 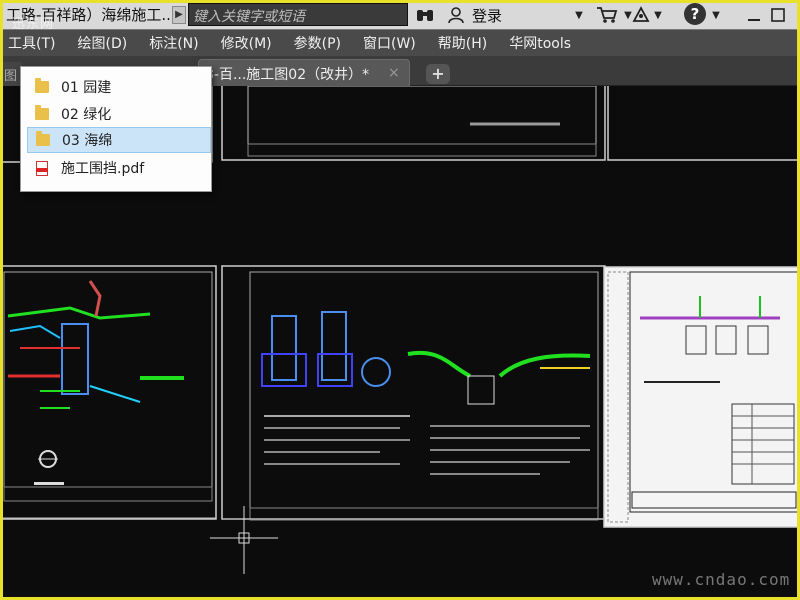 I want to click on popup-item-label: 02 绿化, so click(x=86, y=115).